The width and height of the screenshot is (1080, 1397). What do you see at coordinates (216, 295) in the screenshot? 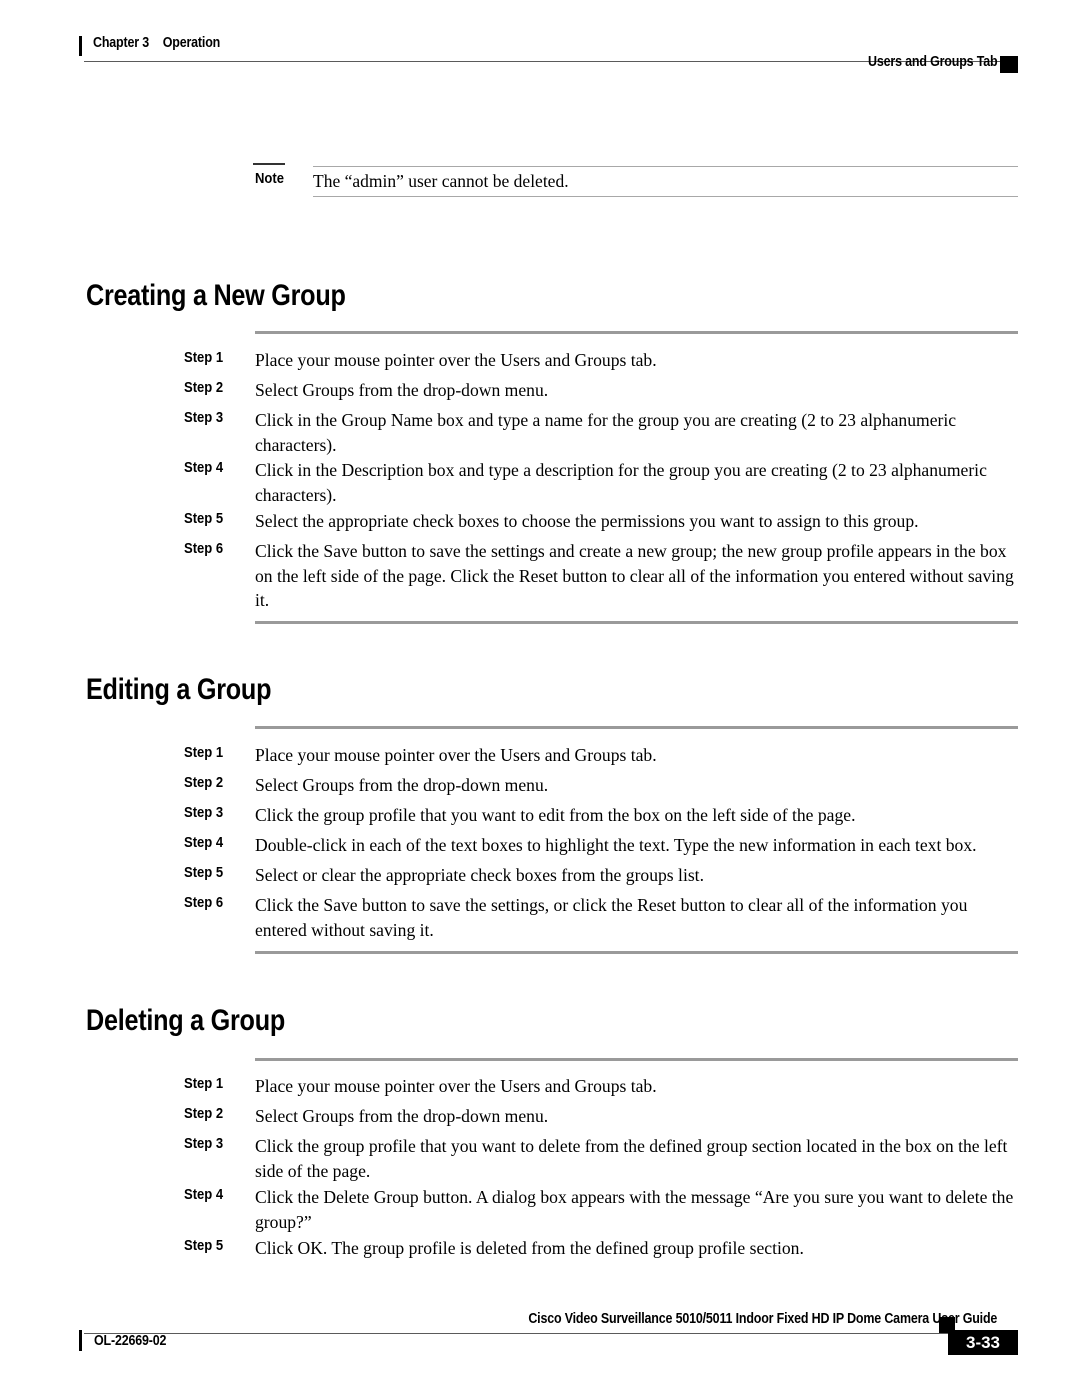
I see `section-heading-creating-a-new-group: Creating a New Group` at bounding box center [216, 295].